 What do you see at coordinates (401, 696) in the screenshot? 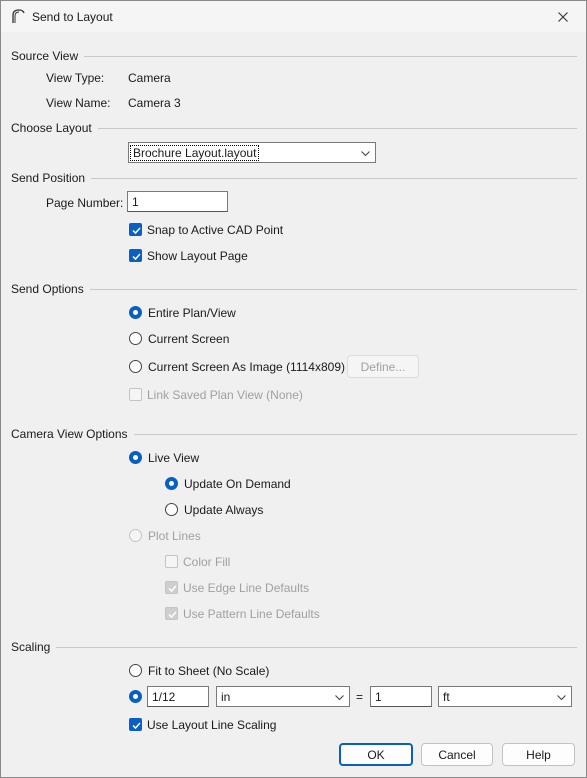
I see `scale-right-input: 1` at bounding box center [401, 696].